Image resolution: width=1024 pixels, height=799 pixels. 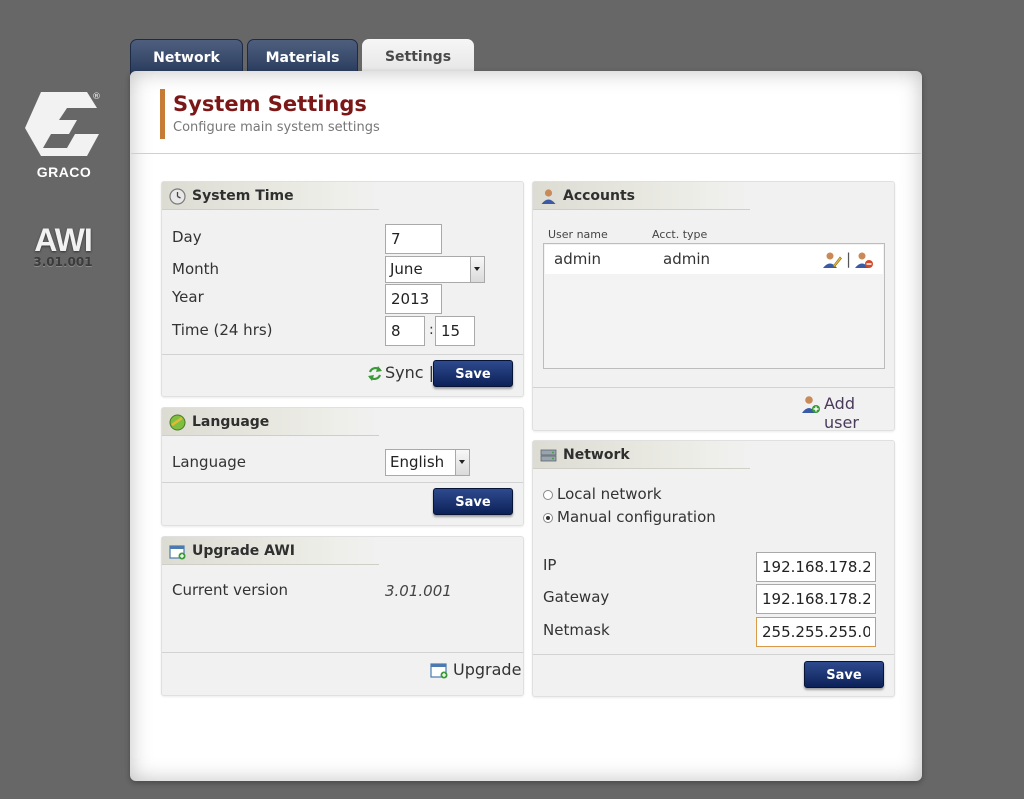 I want to click on account-type: admin, so click(x=686, y=259).